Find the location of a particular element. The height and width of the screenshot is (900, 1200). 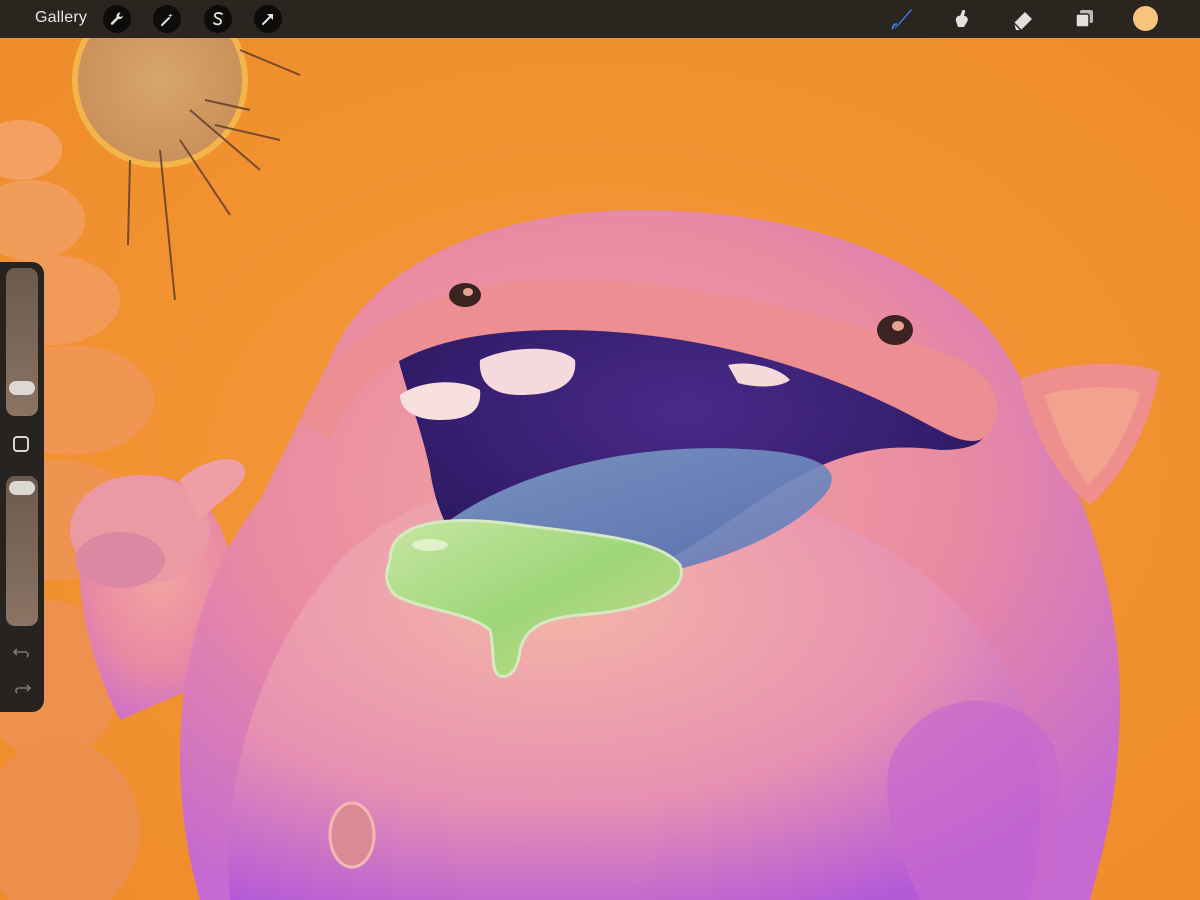

transform-button is located at coordinates (268, 19).